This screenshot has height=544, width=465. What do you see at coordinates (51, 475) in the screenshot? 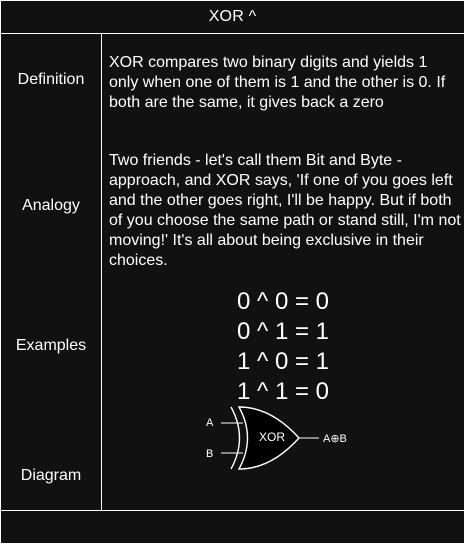
I see `diagram-label: Diagram` at bounding box center [51, 475].